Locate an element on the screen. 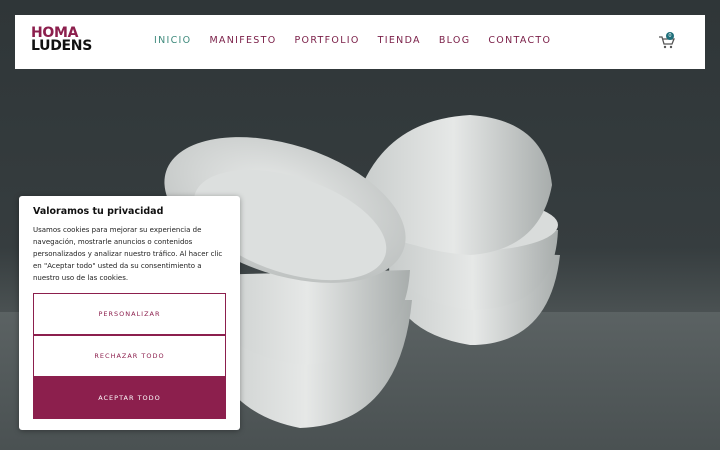 The height and width of the screenshot is (450, 720). nav-item-portfolio: PORTFOLIO is located at coordinates (327, 40).